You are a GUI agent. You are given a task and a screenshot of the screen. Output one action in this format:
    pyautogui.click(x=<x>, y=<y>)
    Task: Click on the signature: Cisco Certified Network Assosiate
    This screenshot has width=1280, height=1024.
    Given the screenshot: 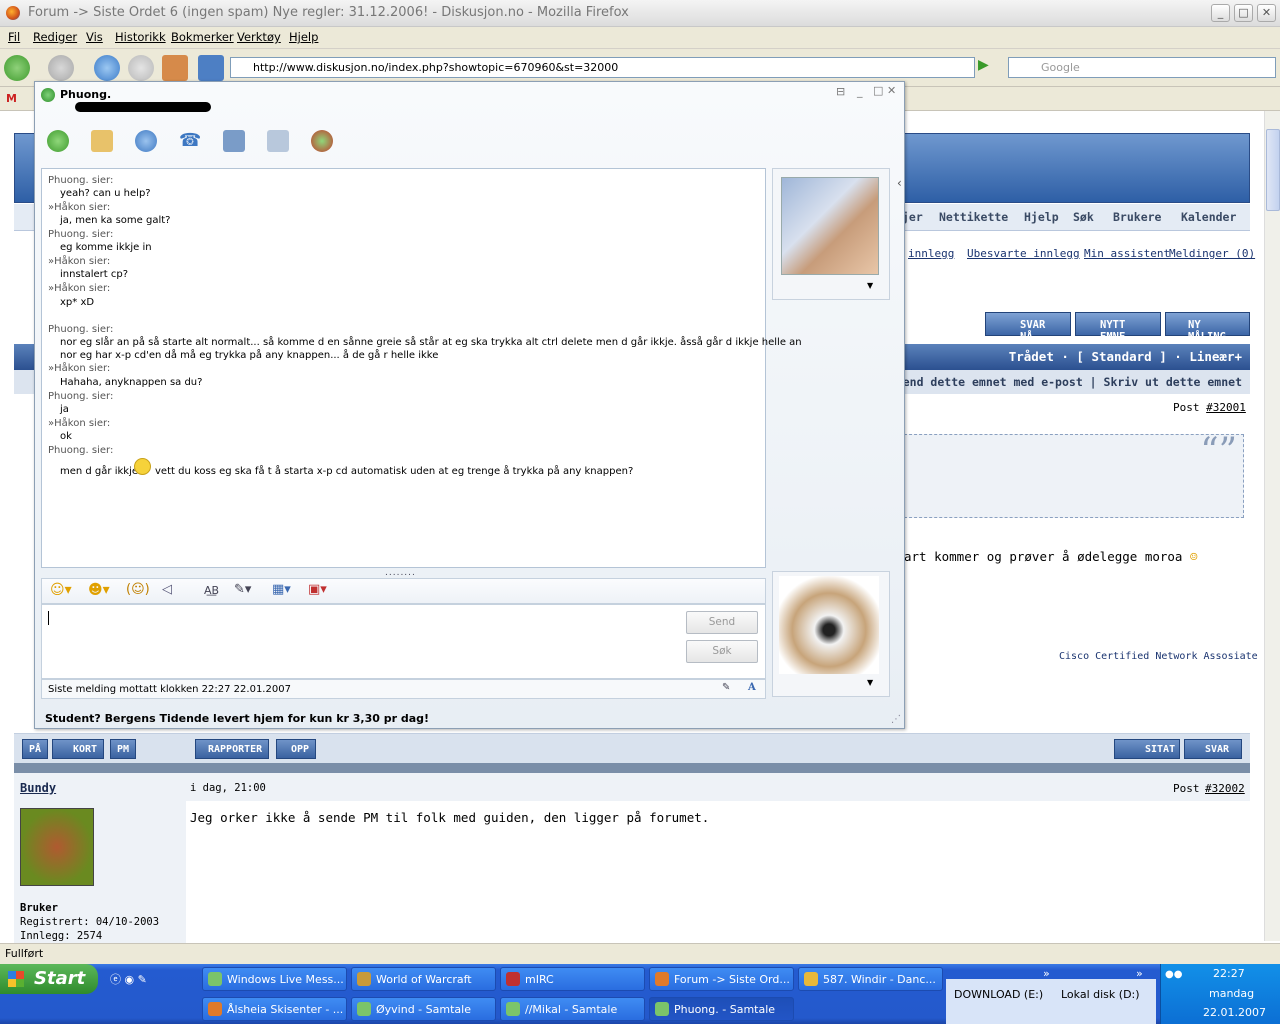 What is the action you would take?
    pyautogui.click(x=1158, y=656)
    